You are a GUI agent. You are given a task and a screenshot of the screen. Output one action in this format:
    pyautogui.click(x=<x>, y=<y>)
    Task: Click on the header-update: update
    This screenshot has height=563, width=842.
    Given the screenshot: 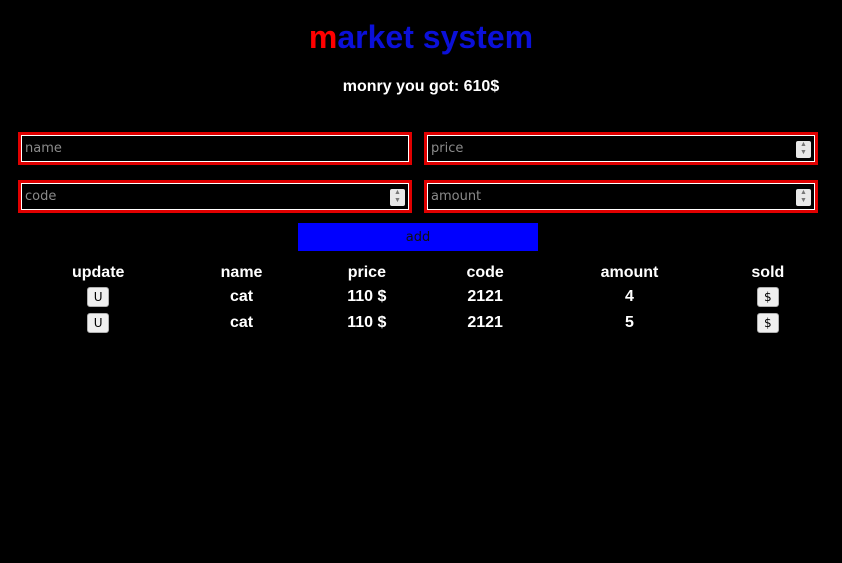 What is the action you would take?
    pyautogui.click(x=98, y=272)
    